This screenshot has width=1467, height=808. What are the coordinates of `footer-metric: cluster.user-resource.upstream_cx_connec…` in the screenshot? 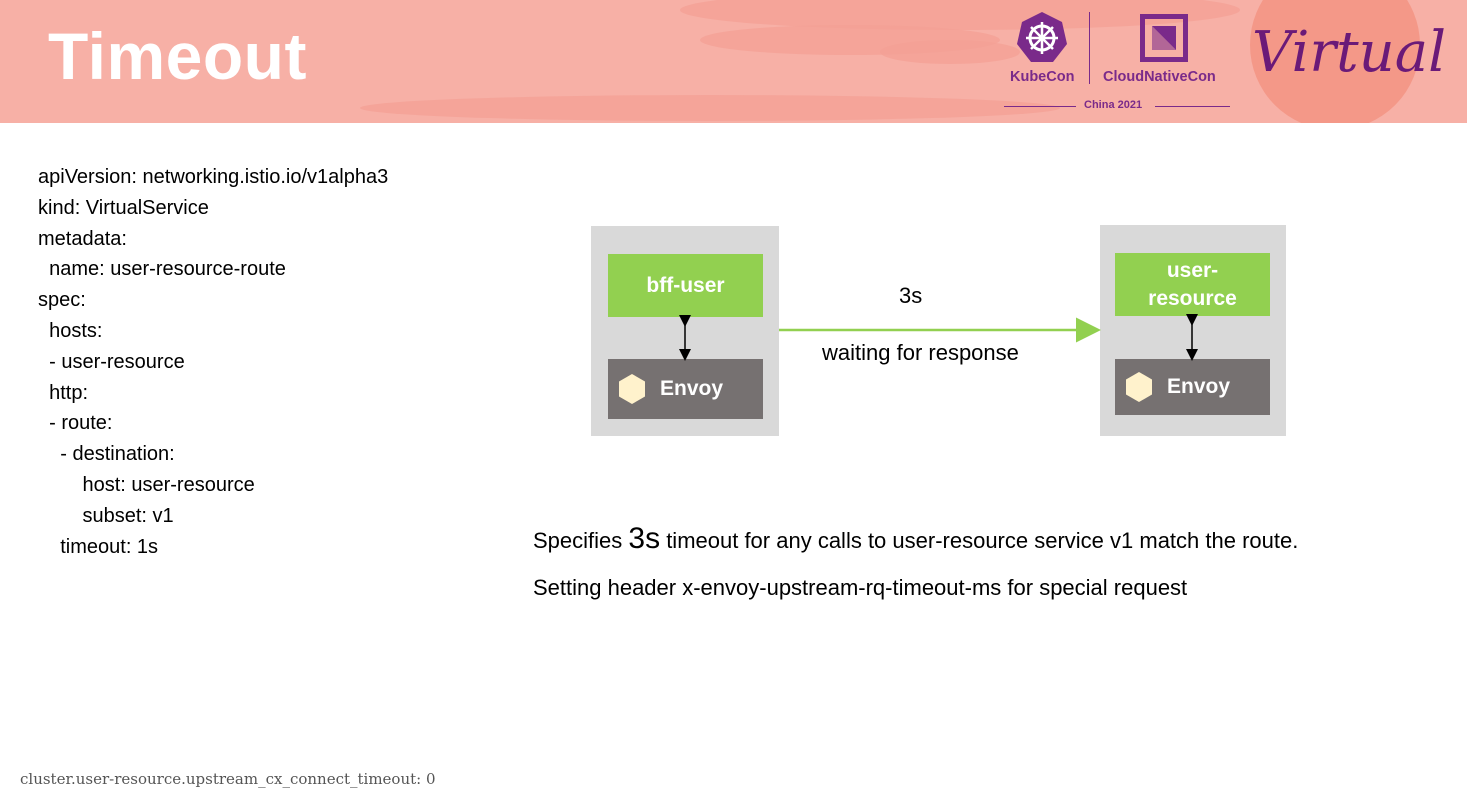 It's located at (228, 779).